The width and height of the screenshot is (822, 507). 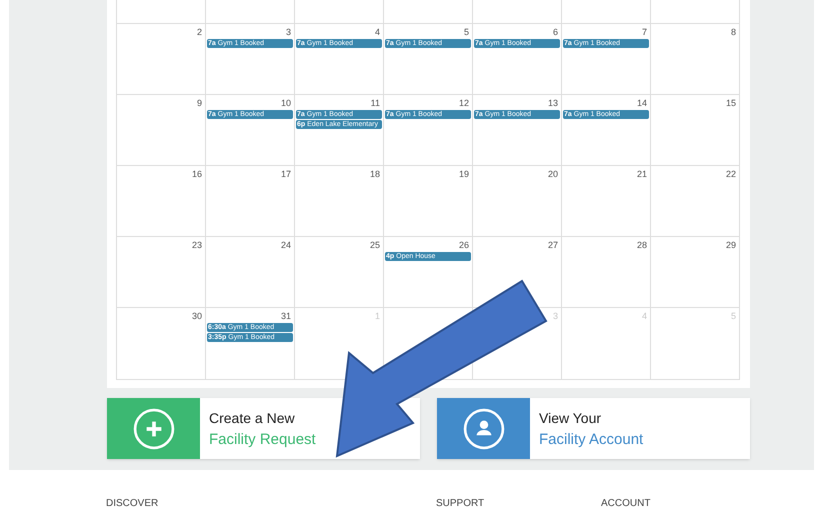 I want to click on day-number: 10, so click(x=286, y=103).